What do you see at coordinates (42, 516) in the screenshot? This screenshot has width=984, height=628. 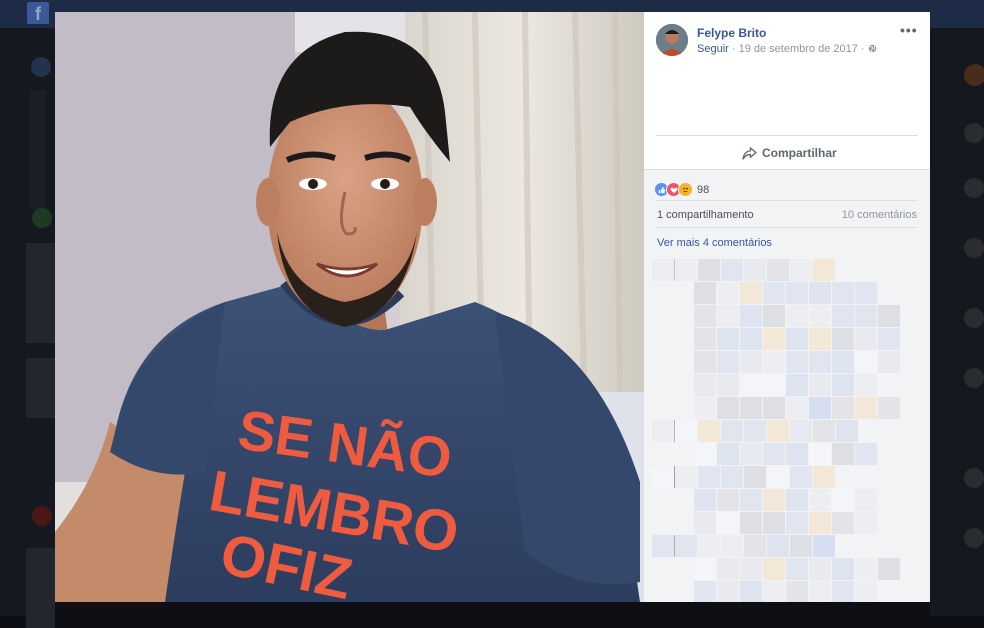 I see `background-badge-icon` at bounding box center [42, 516].